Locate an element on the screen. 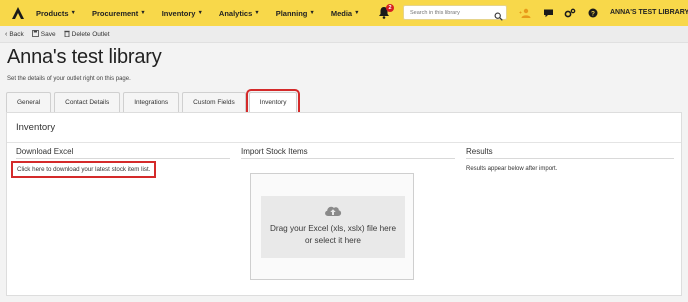  menu-analytics: Analytics ▼ is located at coordinates (239, 13).